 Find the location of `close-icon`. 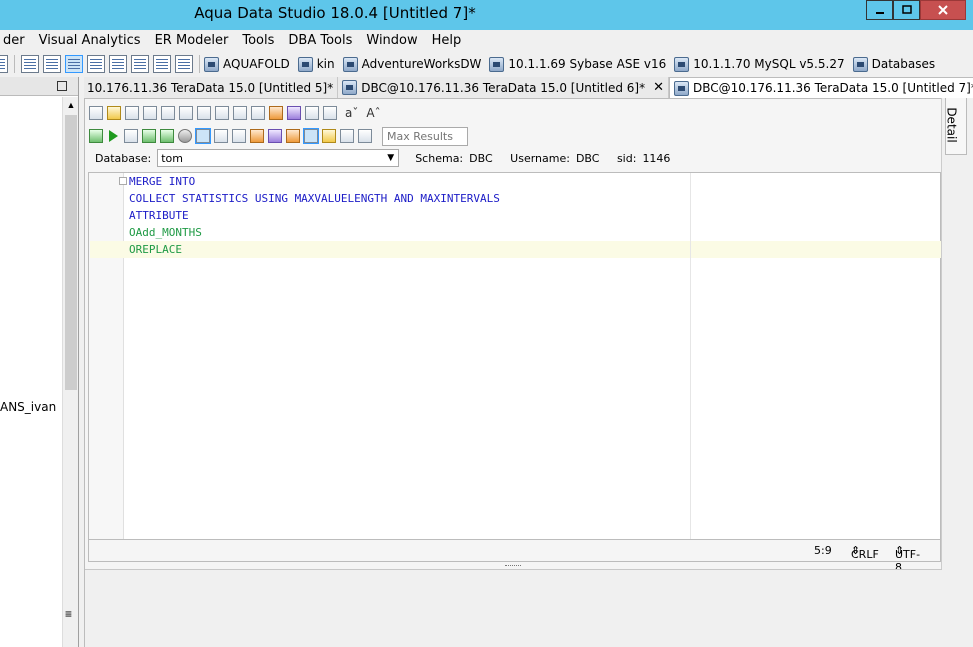

close-icon is located at coordinates (943, 10).